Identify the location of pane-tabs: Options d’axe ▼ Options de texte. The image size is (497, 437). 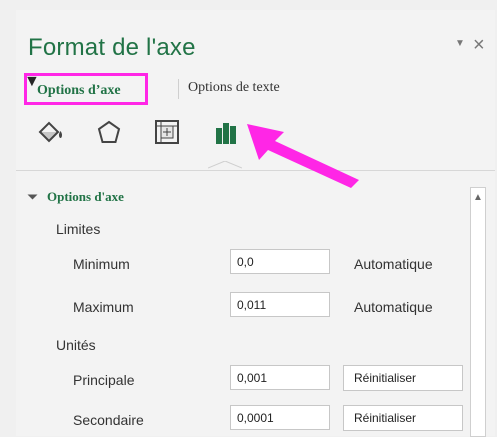
(254, 90).